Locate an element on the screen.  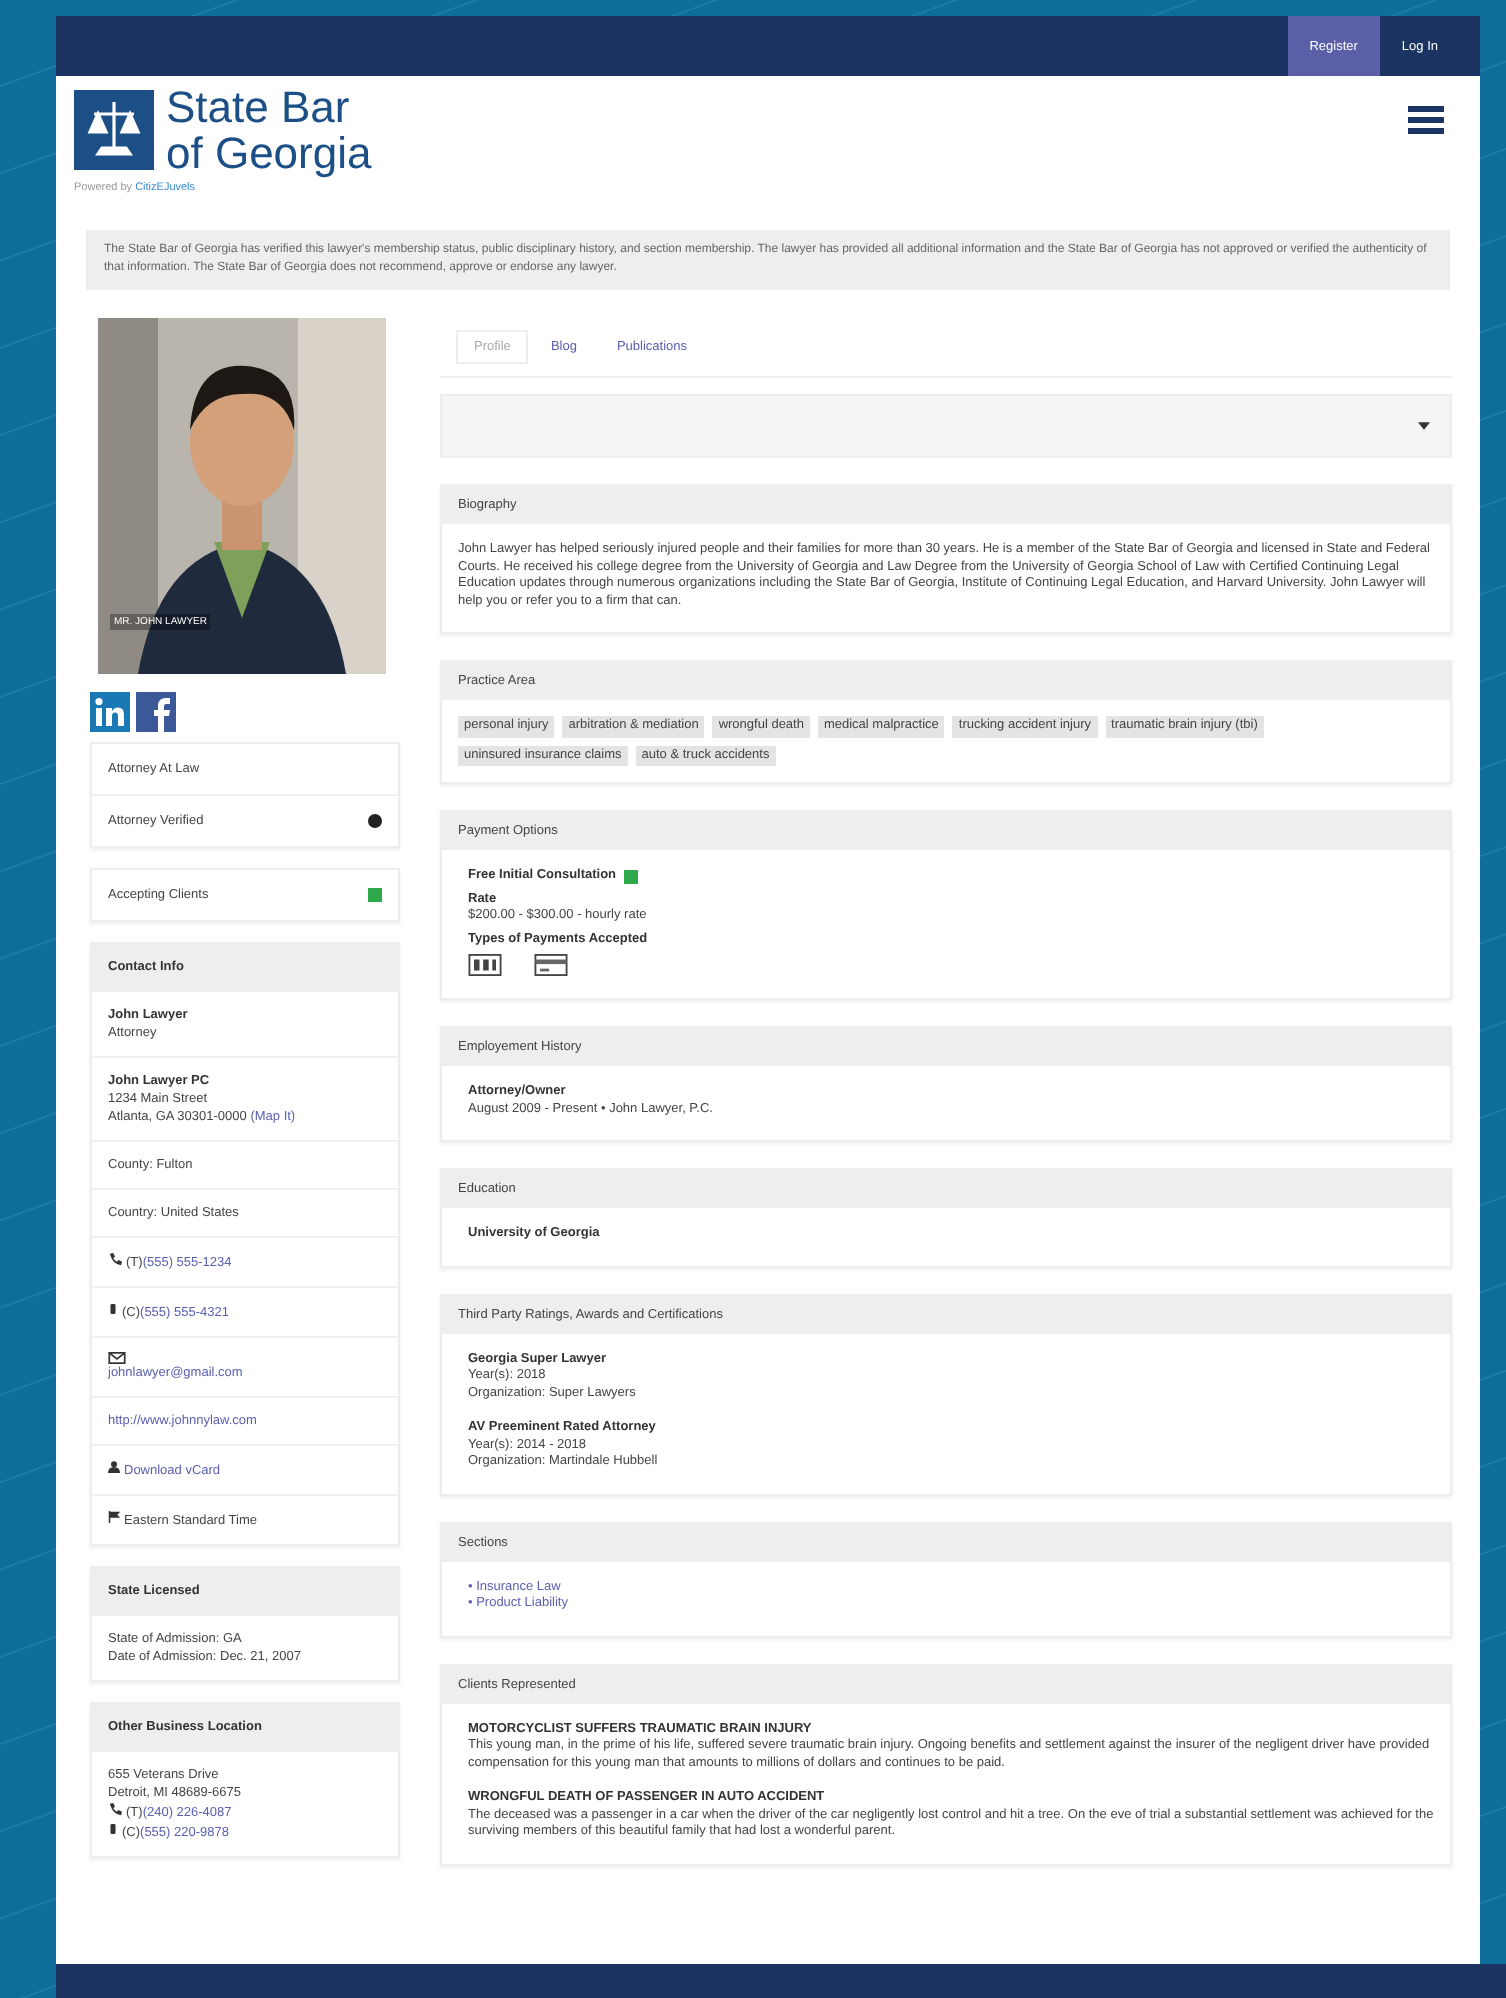
scales-logo-icon is located at coordinates (114, 130).